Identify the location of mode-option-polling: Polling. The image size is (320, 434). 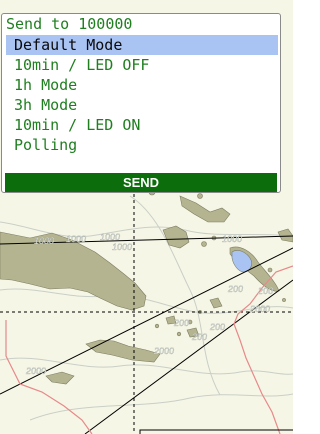
(142, 145).